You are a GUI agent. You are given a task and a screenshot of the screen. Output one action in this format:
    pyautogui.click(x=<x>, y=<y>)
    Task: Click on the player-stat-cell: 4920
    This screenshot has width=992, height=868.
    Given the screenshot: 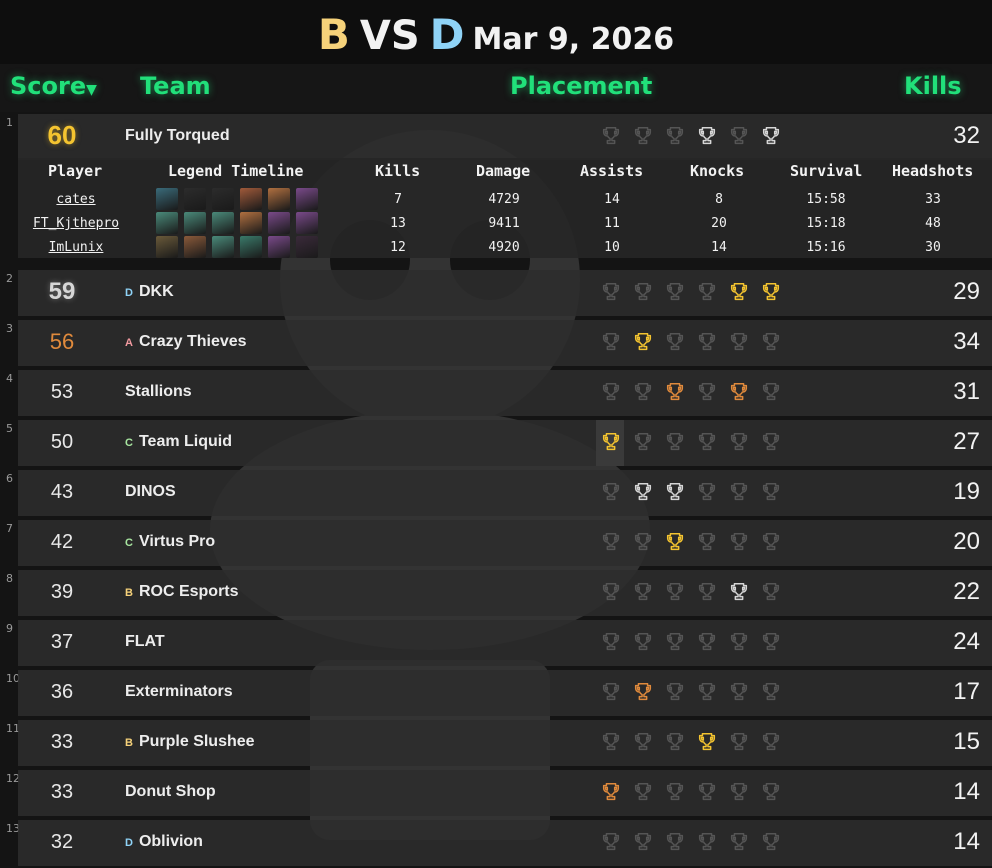 What is the action you would take?
    pyautogui.click(x=504, y=247)
    